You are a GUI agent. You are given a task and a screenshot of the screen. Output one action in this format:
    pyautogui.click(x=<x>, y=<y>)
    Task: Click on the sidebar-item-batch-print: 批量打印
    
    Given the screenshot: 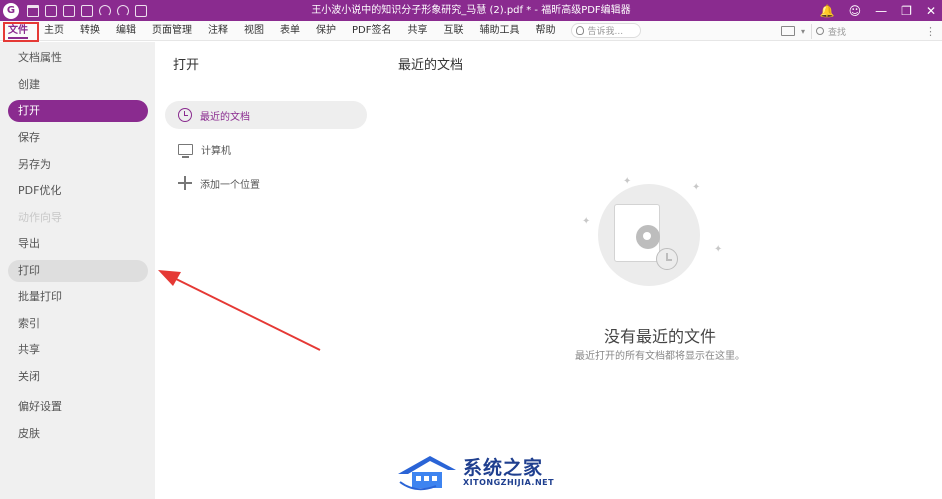 What is the action you would take?
    pyautogui.click(x=78, y=297)
    